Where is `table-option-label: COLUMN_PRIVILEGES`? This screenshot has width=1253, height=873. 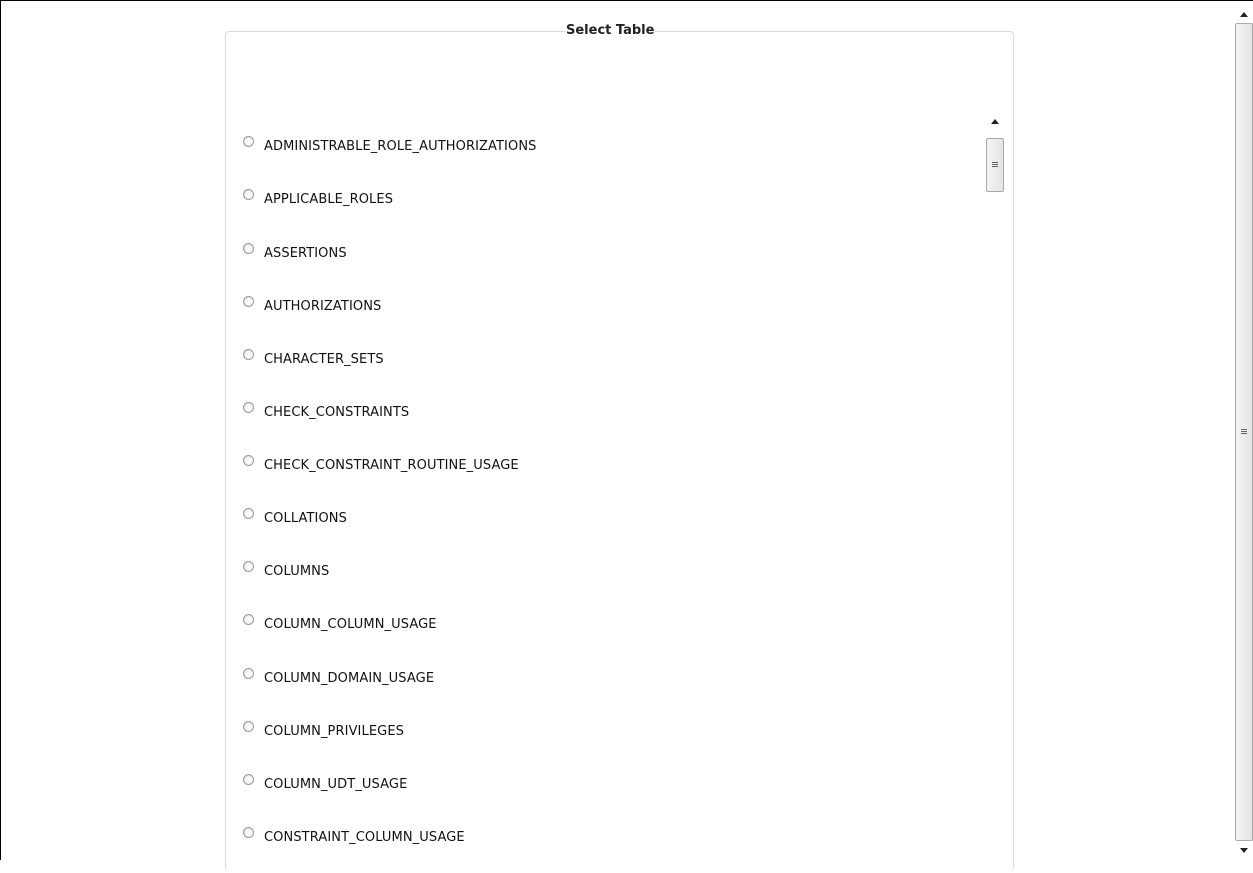
table-option-label: COLUMN_PRIVILEGES is located at coordinates (334, 731).